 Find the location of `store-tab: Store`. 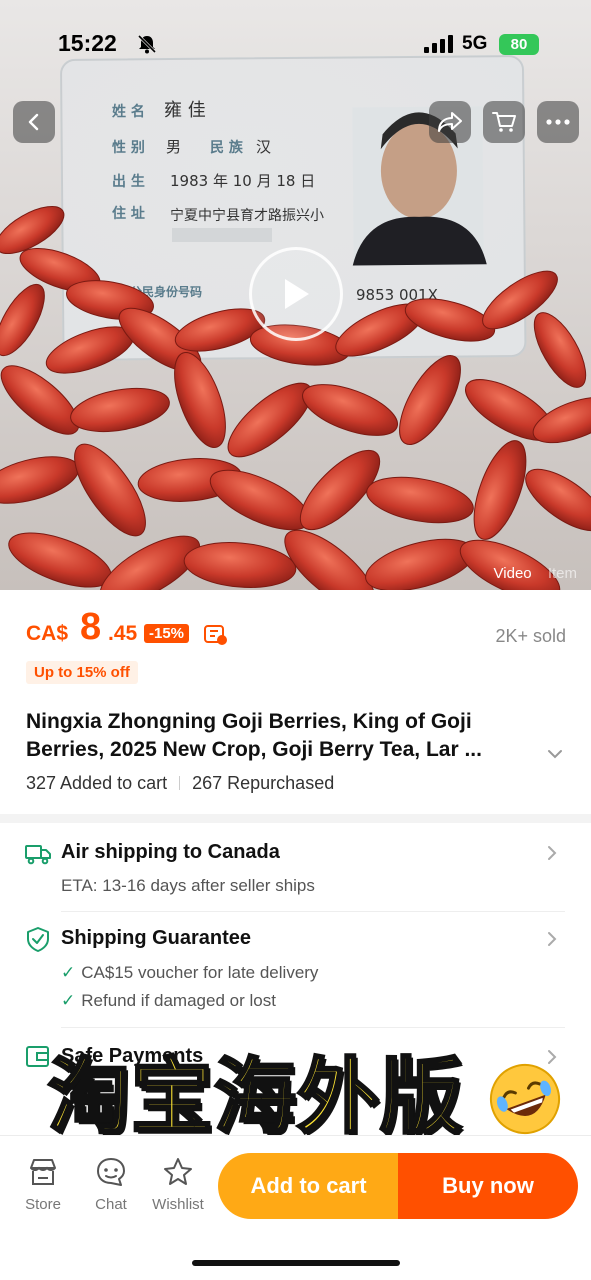

store-tab: Store is located at coordinates (43, 1184).